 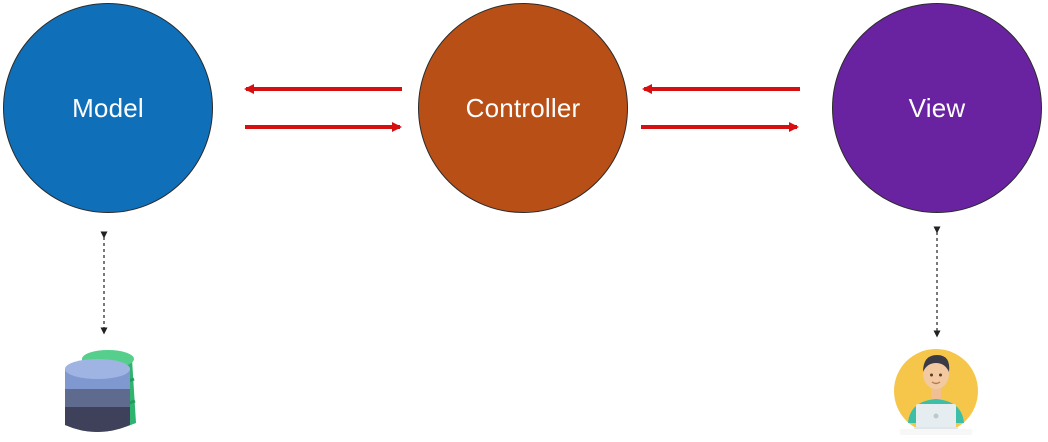 What do you see at coordinates (937, 391) in the screenshot?
I see `user-at-computer-icon` at bounding box center [937, 391].